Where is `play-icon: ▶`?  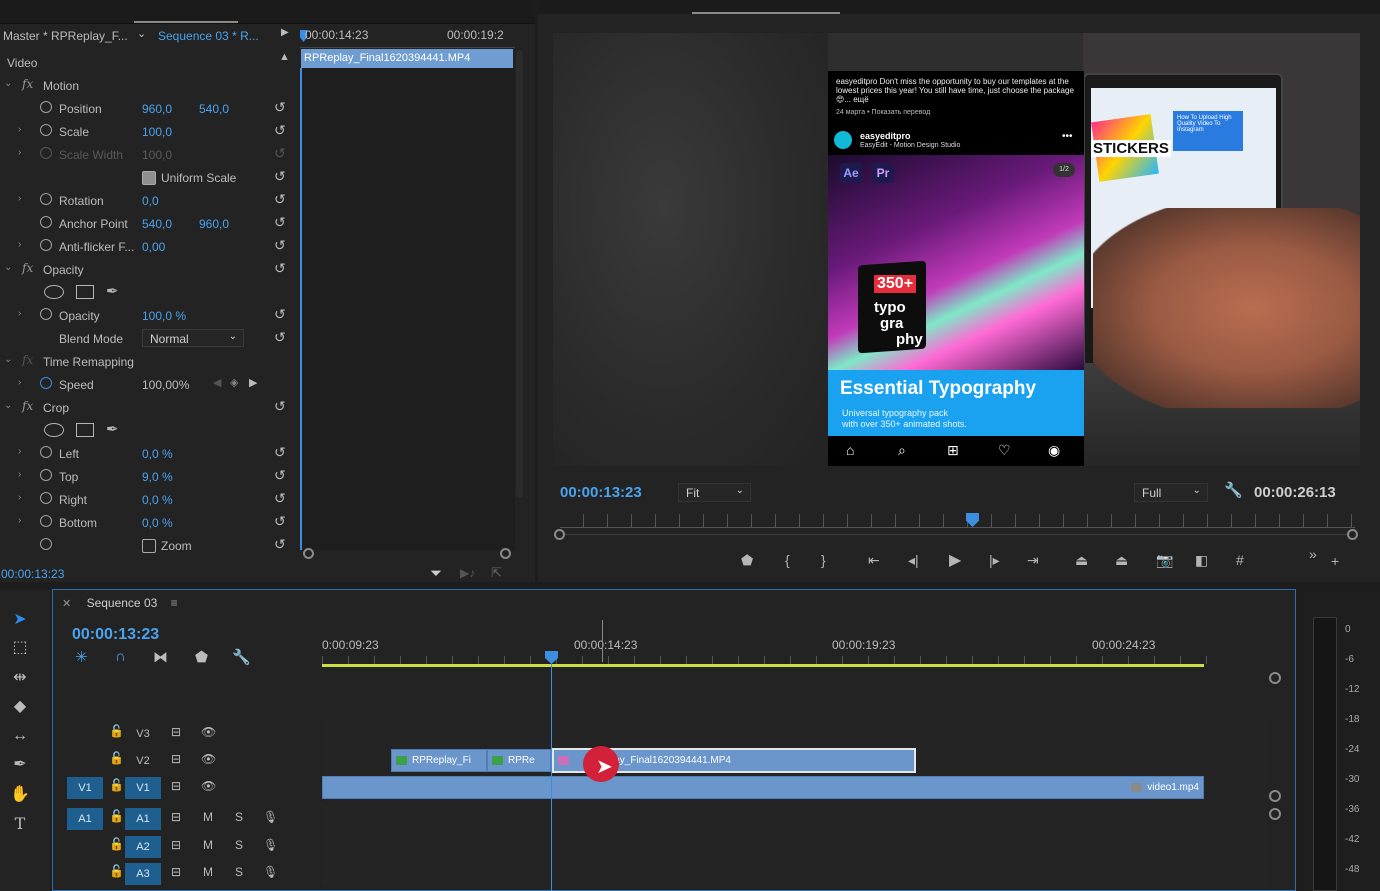
play-icon: ▶ is located at coordinates (955, 560).